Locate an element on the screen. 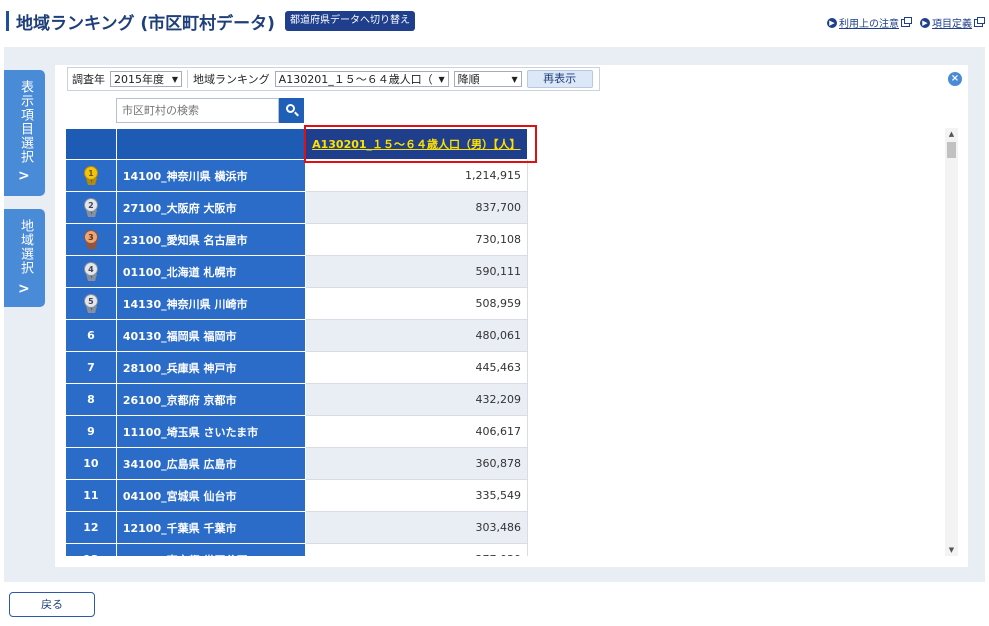 This screenshot has width=989, height=626. rank-medal-icon: 3 is located at coordinates (91, 239).